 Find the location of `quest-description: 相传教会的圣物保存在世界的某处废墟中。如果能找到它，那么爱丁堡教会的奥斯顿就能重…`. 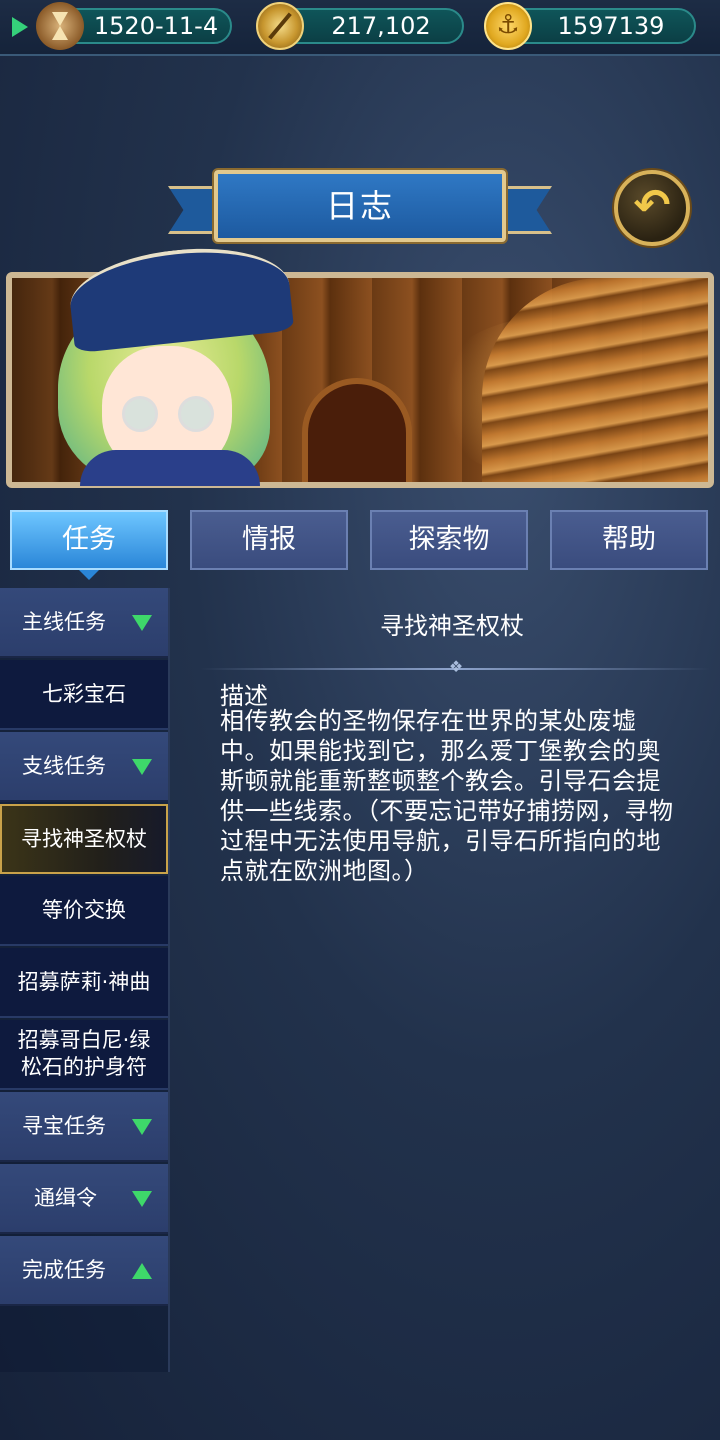

quest-description: 相传教会的圣物保存在世界的某处废墟中。如果能找到它，那么爱丁堡教会的奥斯顿就能重… is located at coordinates (447, 796).